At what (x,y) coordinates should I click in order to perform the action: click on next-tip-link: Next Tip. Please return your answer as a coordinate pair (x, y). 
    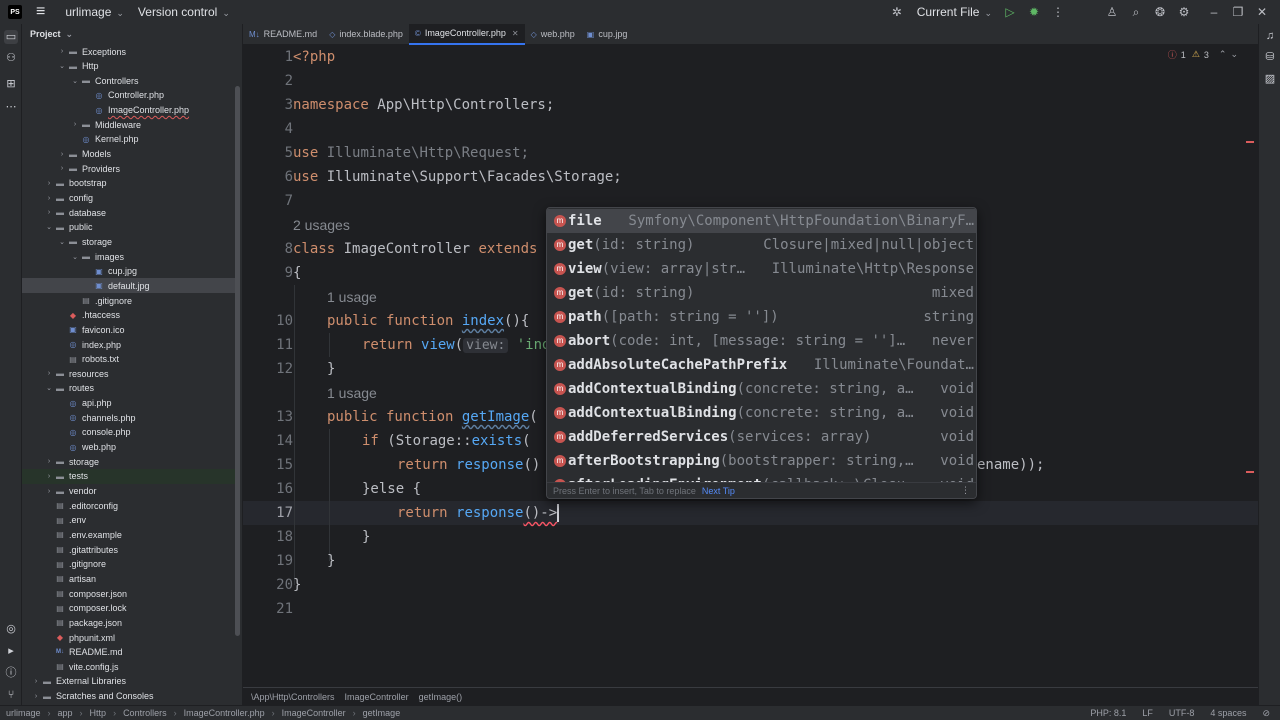
    Looking at the image, I should click on (718, 491).